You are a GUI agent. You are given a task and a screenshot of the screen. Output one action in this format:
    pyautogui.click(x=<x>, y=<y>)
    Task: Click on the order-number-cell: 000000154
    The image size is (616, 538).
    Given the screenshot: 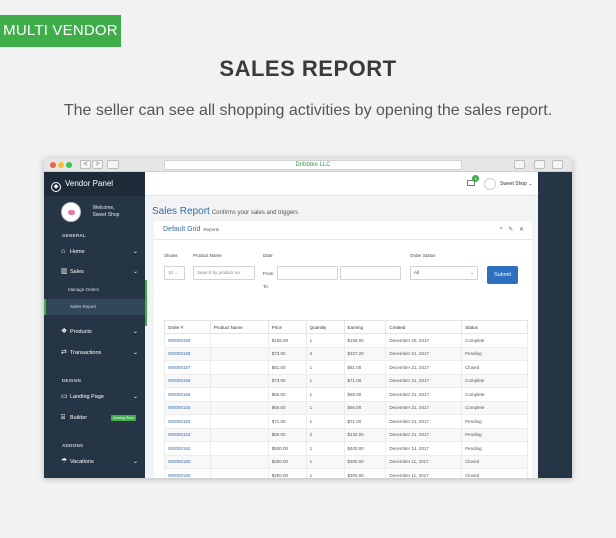 What is the action you would take?
    pyautogui.click(x=187, y=421)
    